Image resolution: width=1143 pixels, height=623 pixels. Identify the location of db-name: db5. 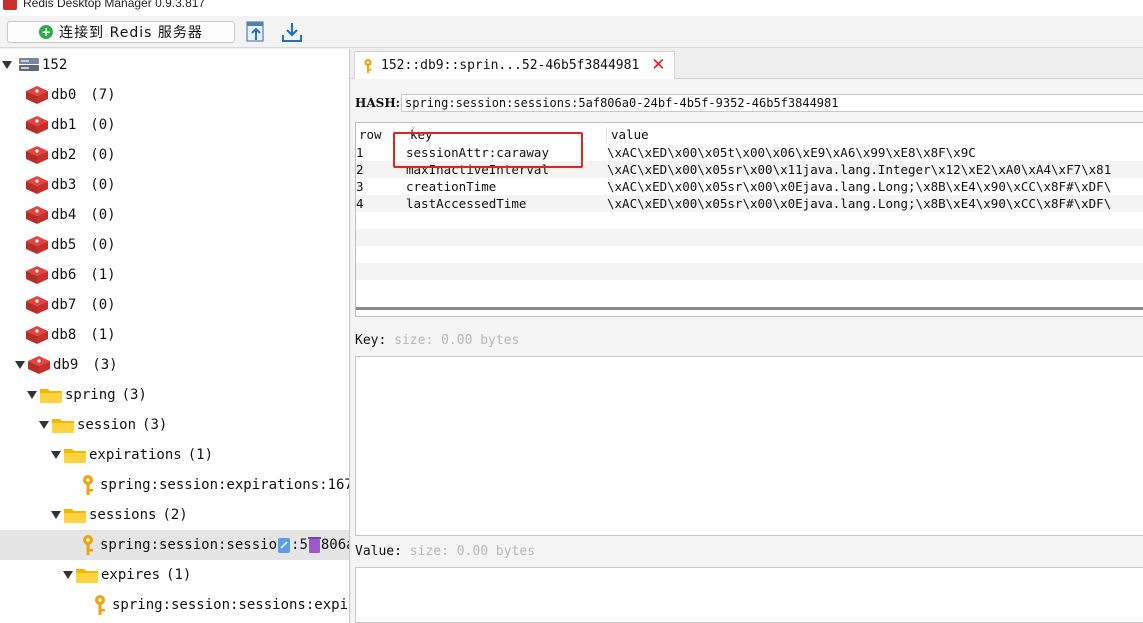
(64, 245).